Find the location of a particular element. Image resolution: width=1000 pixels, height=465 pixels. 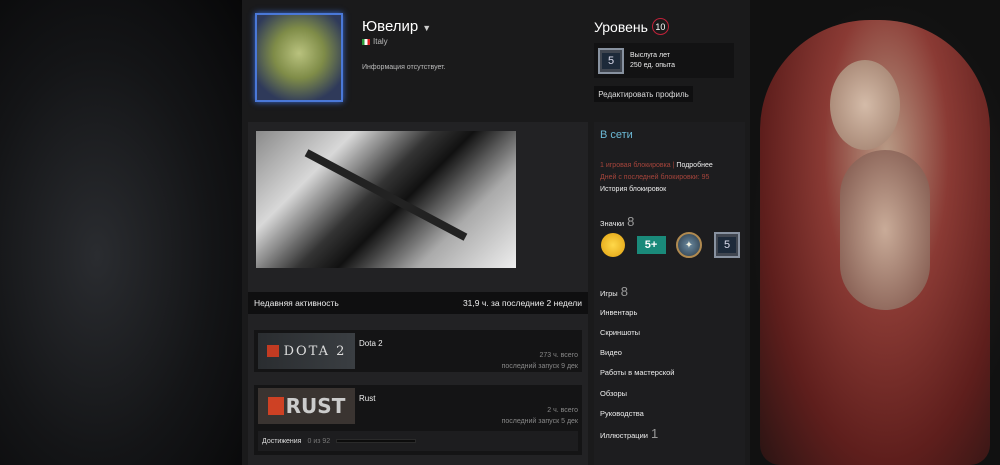

country-text: Italy is located at coordinates (380, 41).